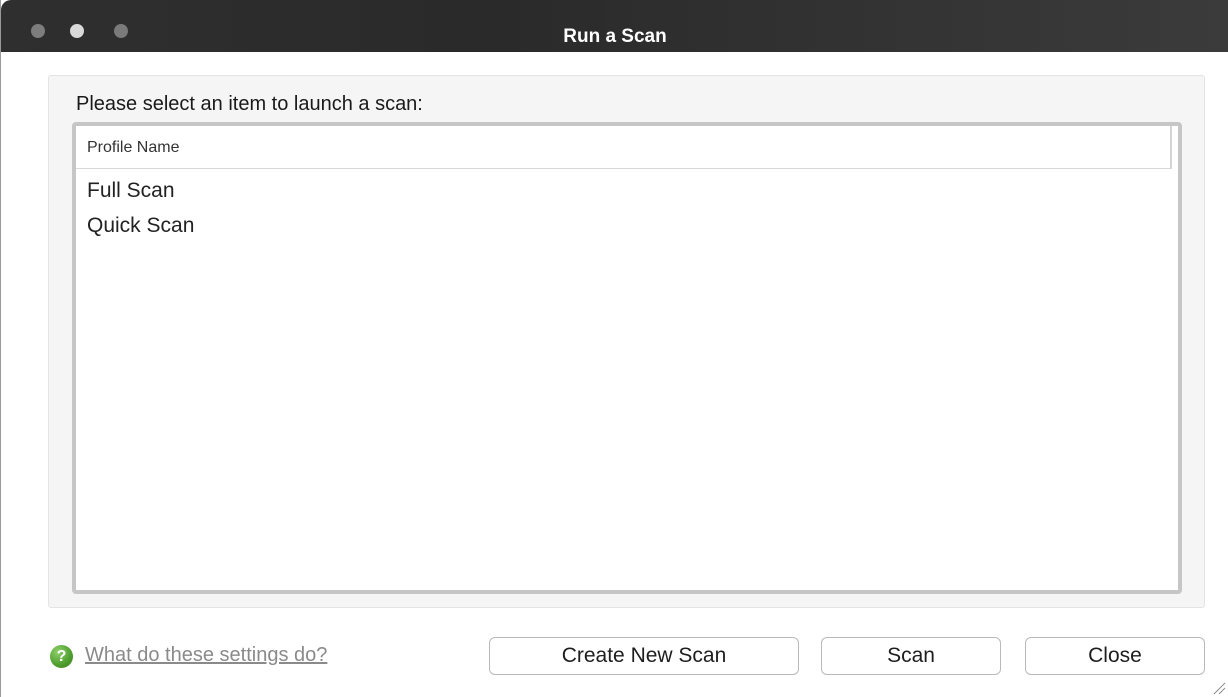 The width and height of the screenshot is (1228, 697). I want to click on title-bar: Run a Scan, so click(614, 26).